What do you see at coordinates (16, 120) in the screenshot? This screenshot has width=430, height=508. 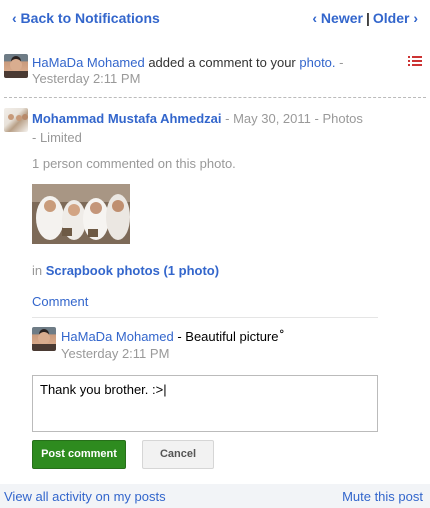 I see `mohammad-avatar` at bounding box center [16, 120].